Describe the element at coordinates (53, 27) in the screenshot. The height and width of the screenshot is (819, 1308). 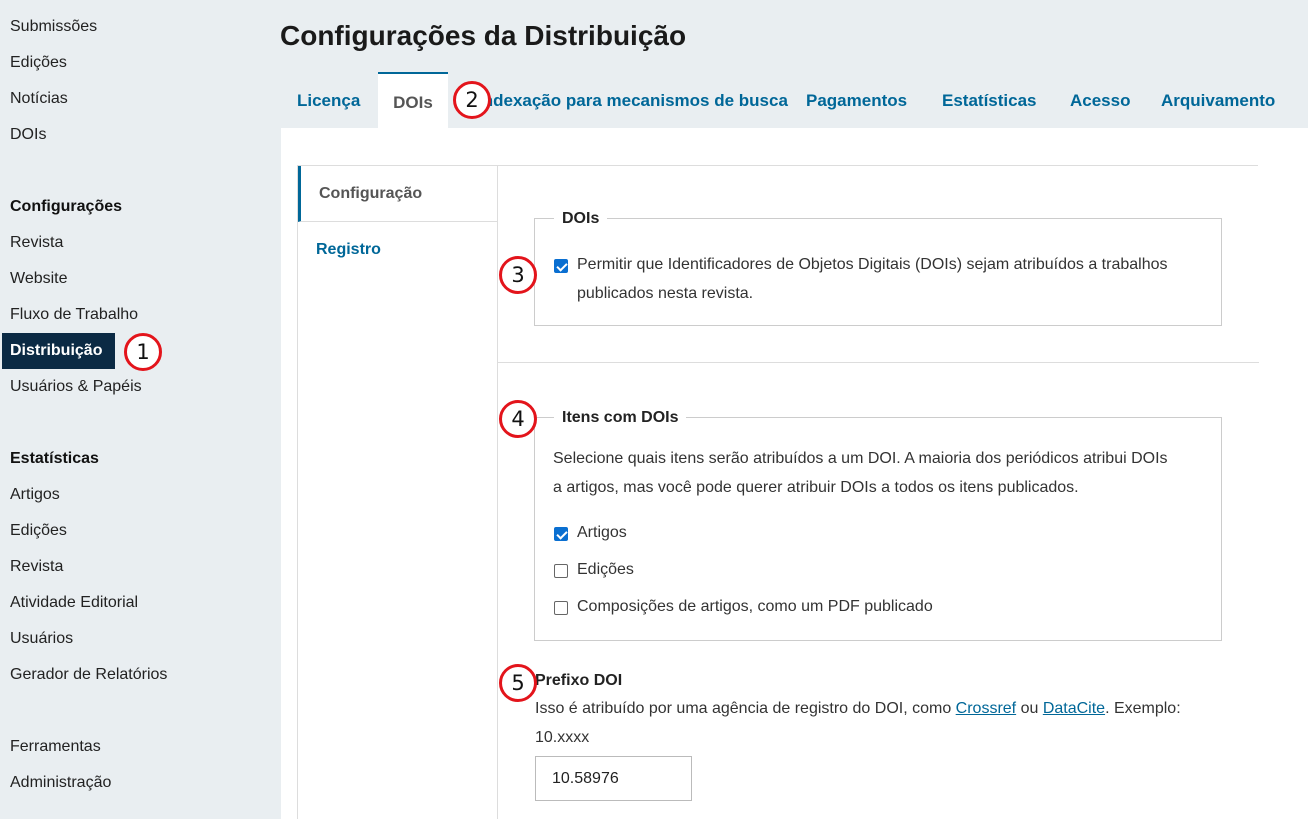
I see `sidebar-item-submissions: Submissões` at that location.